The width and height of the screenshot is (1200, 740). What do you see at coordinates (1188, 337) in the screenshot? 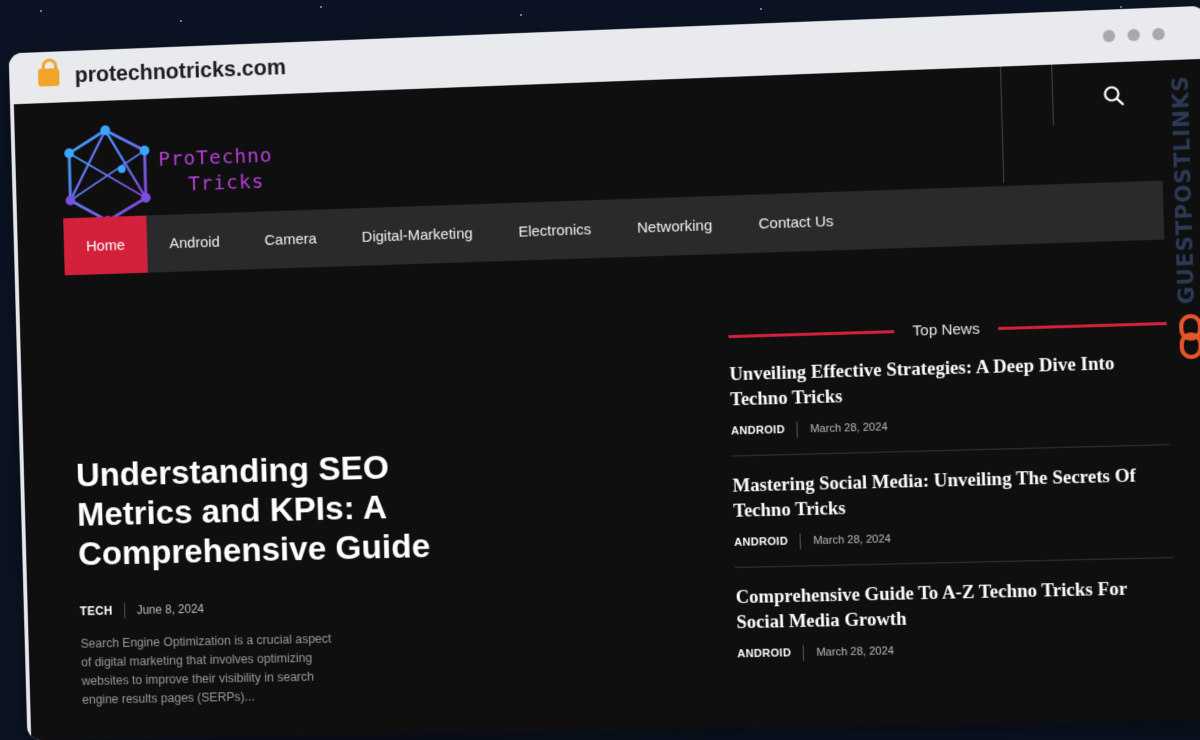
I see `link-chain-icon` at bounding box center [1188, 337].